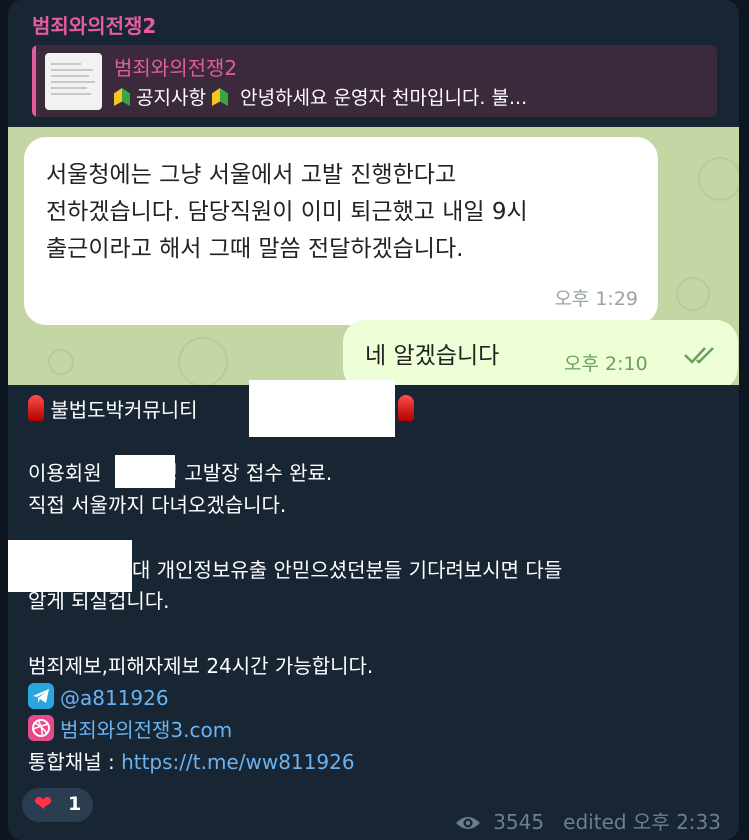 The height and width of the screenshot is (840, 749). I want to click on reply-thumbnail, so click(73, 81).